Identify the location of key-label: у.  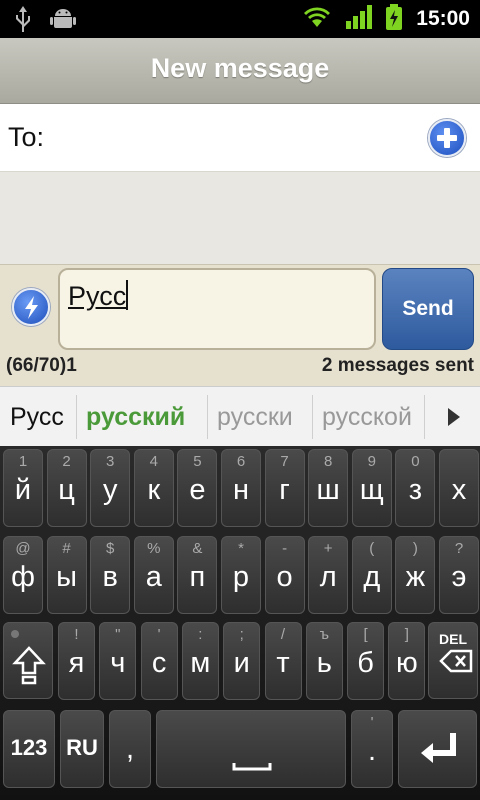
(110, 490).